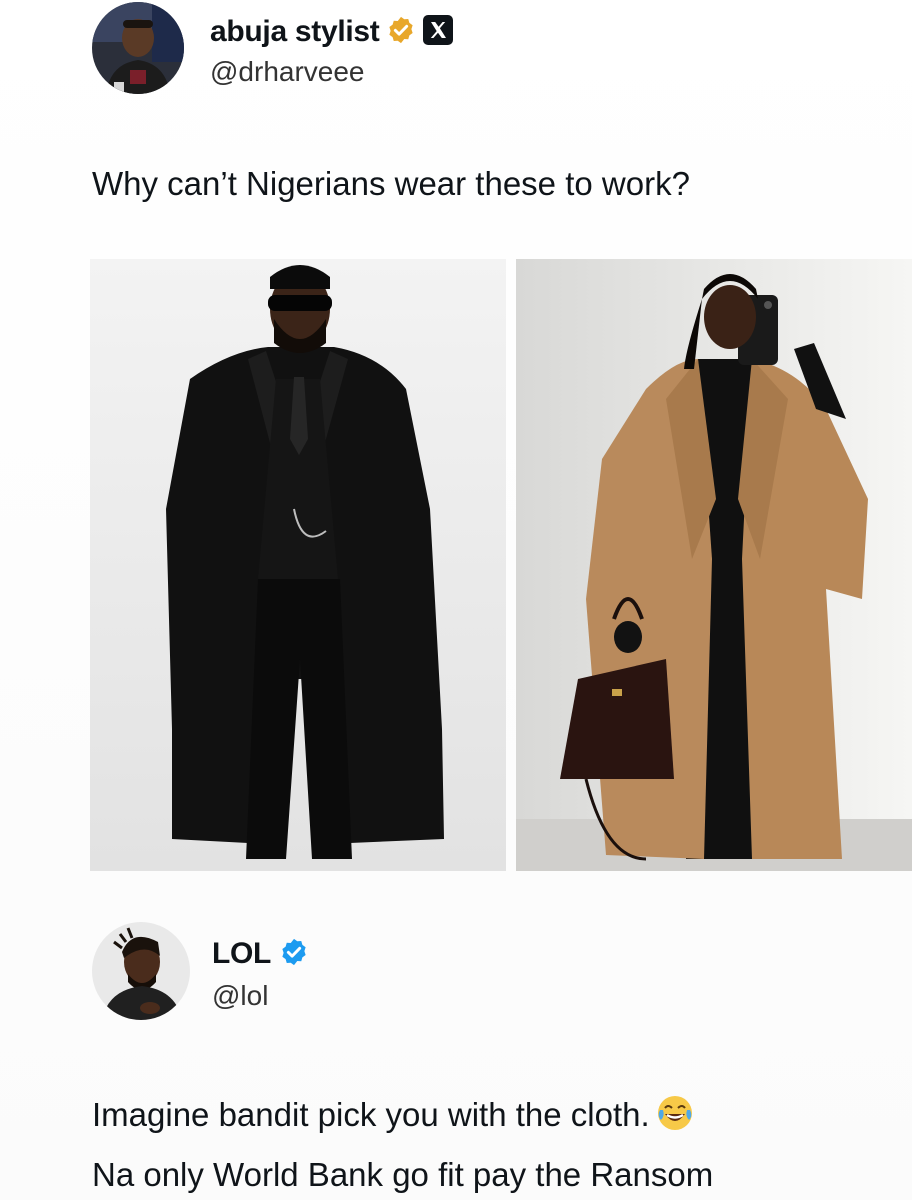  I want to click on reply-avatar-photo, so click(141, 971).